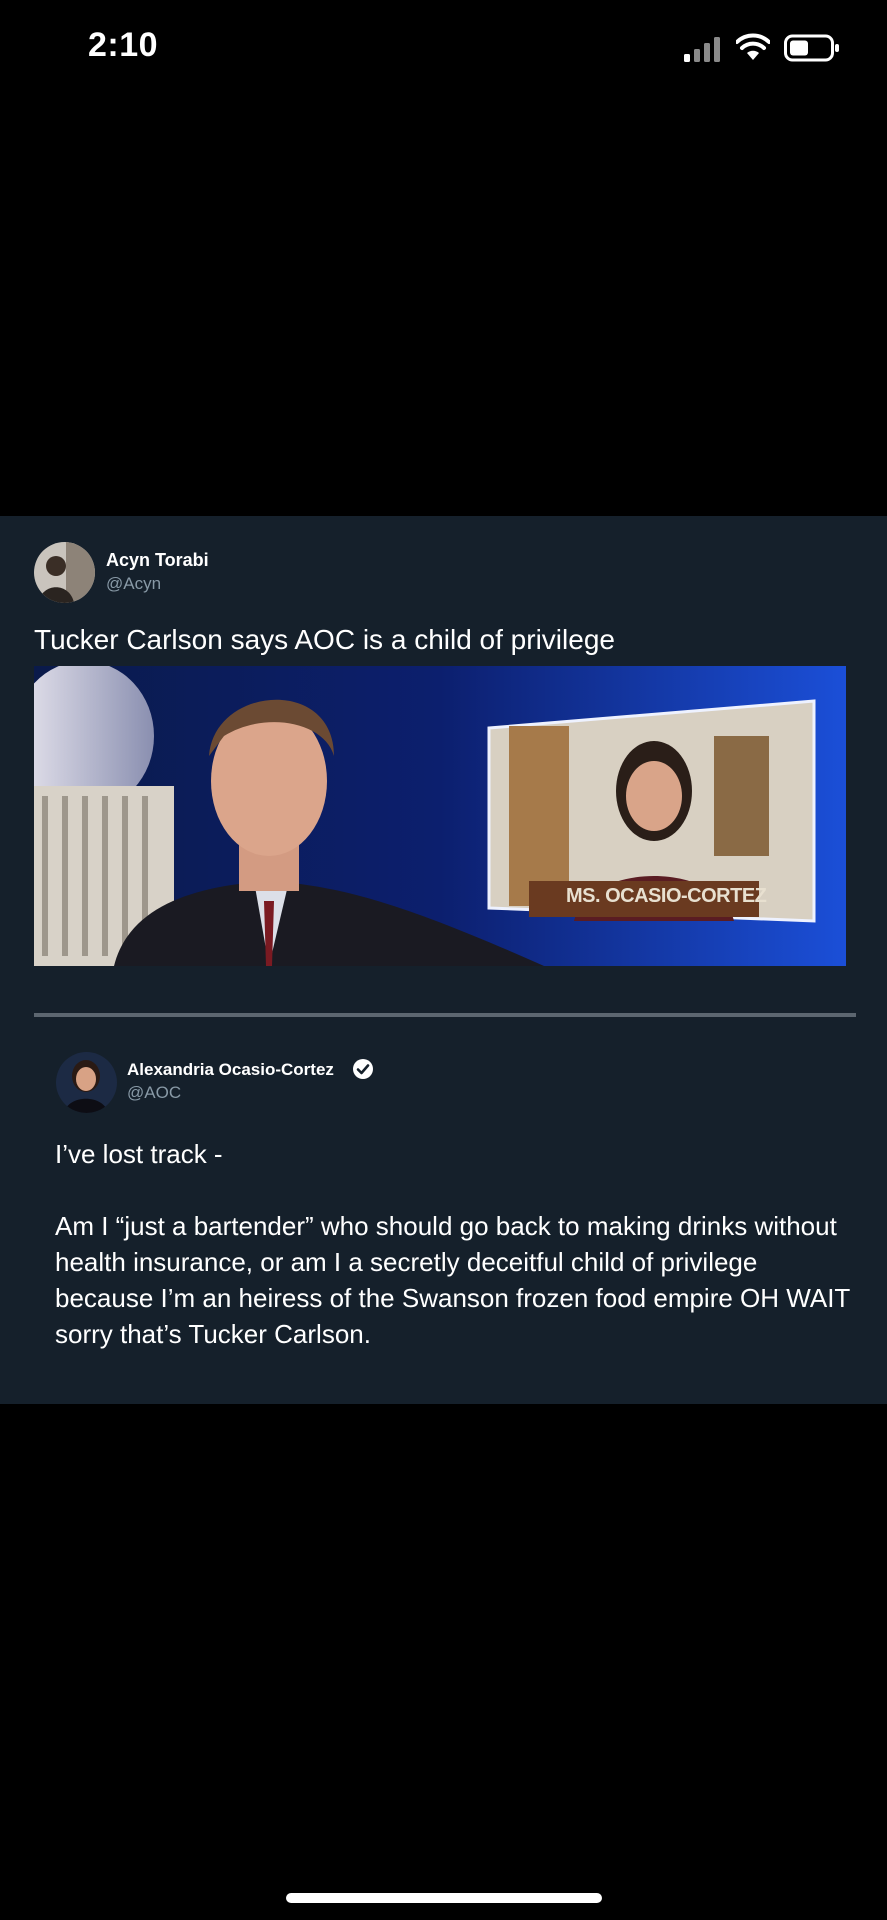  Describe the element at coordinates (811, 48) in the screenshot. I see `battery-icon` at that location.